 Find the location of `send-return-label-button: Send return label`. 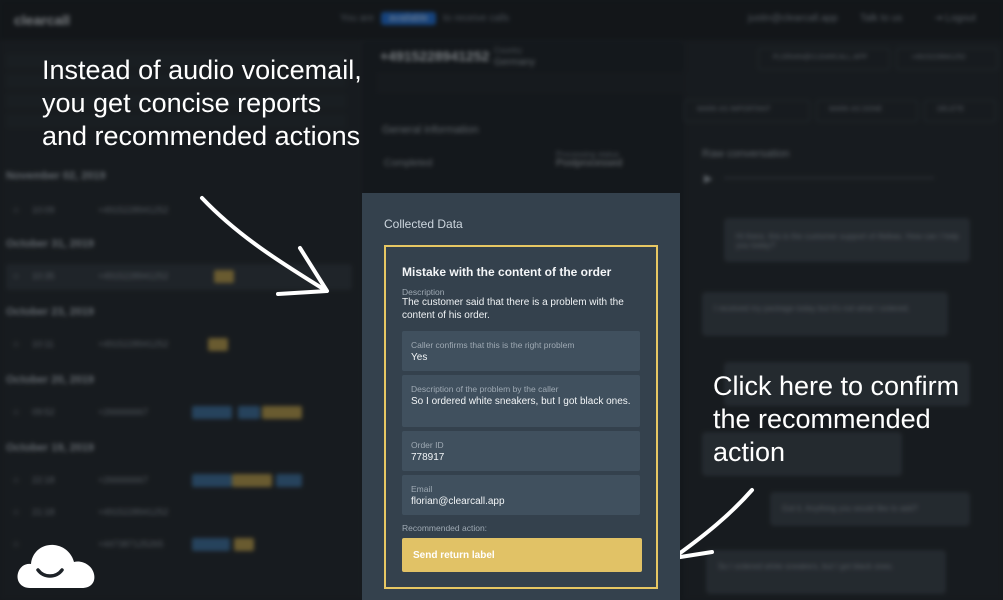

send-return-label-button: Send return label is located at coordinates (522, 555).